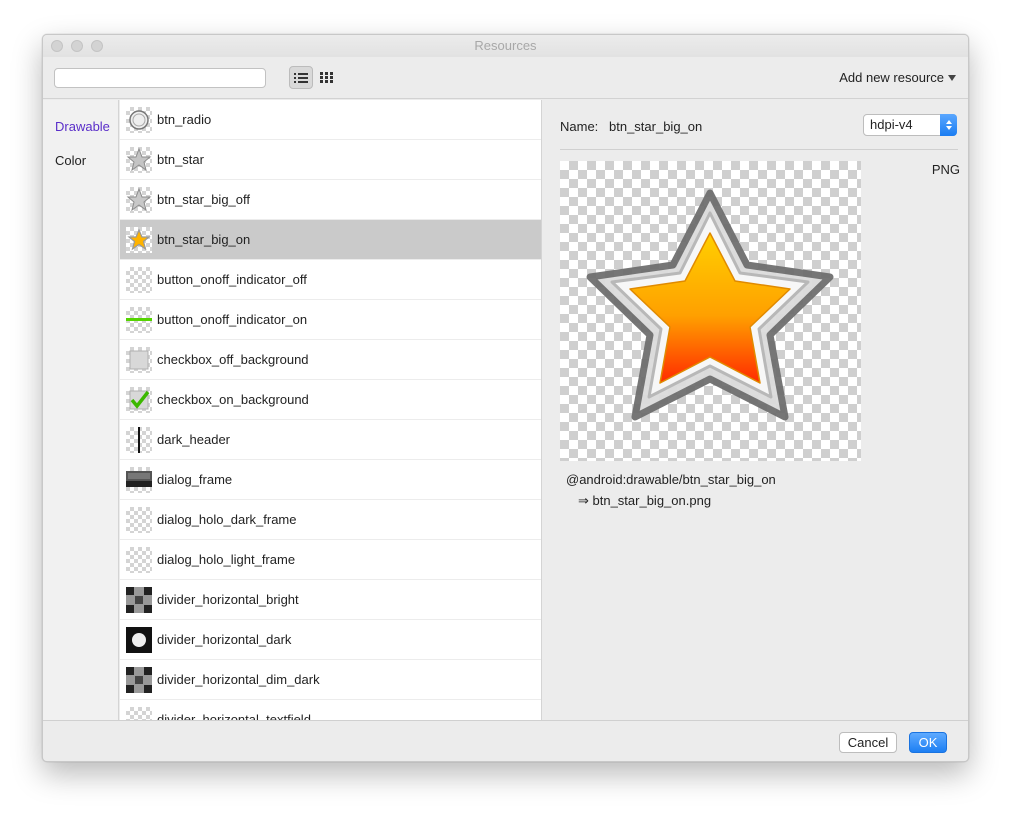  What do you see at coordinates (330, 280) in the screenshot?
I see `list-item-button-onoff-indicator-off: button_onoff_indicator_off` at bounding box center [330, 280].